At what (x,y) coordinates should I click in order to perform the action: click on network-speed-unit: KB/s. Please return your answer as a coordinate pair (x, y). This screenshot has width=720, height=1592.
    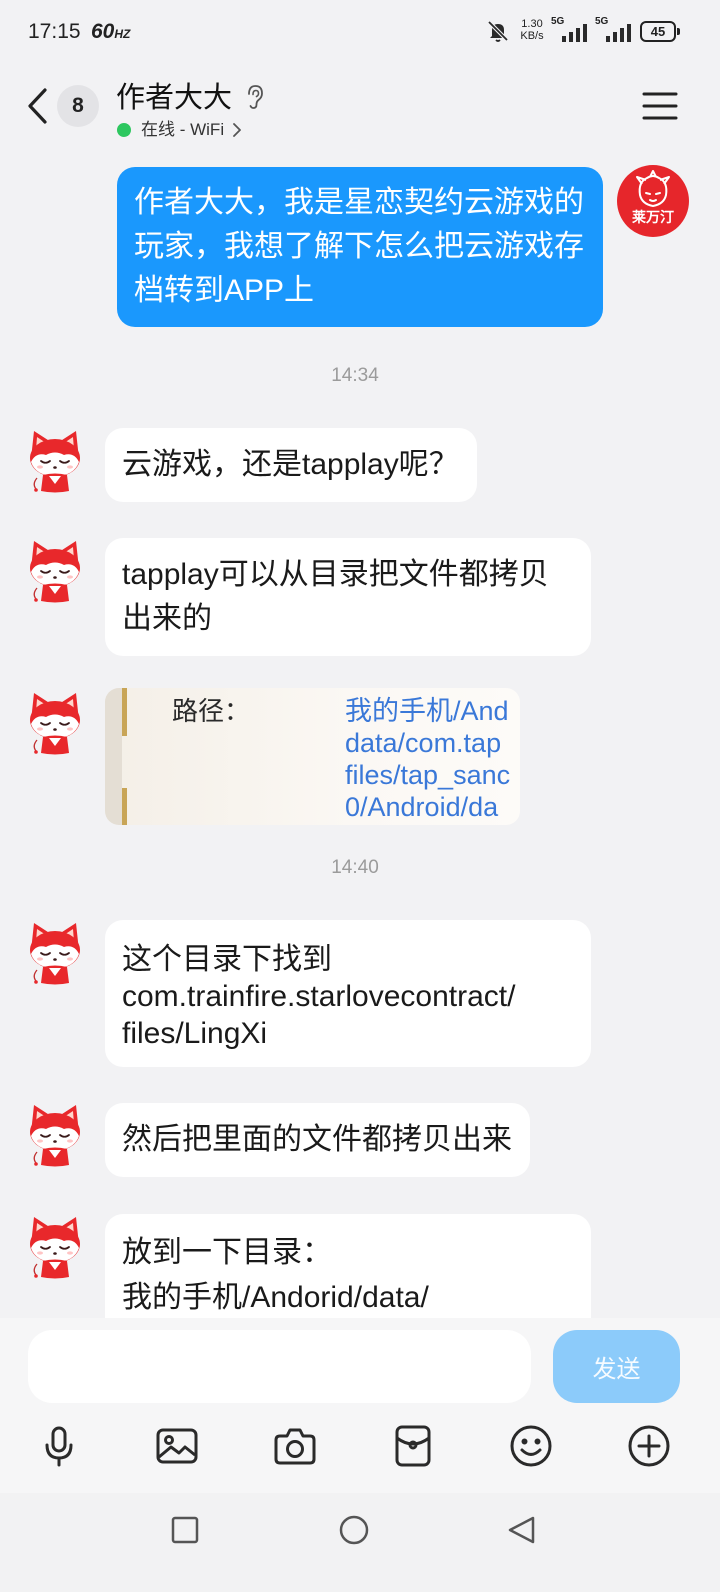
    Looking at the image, I should click on (532, 36).